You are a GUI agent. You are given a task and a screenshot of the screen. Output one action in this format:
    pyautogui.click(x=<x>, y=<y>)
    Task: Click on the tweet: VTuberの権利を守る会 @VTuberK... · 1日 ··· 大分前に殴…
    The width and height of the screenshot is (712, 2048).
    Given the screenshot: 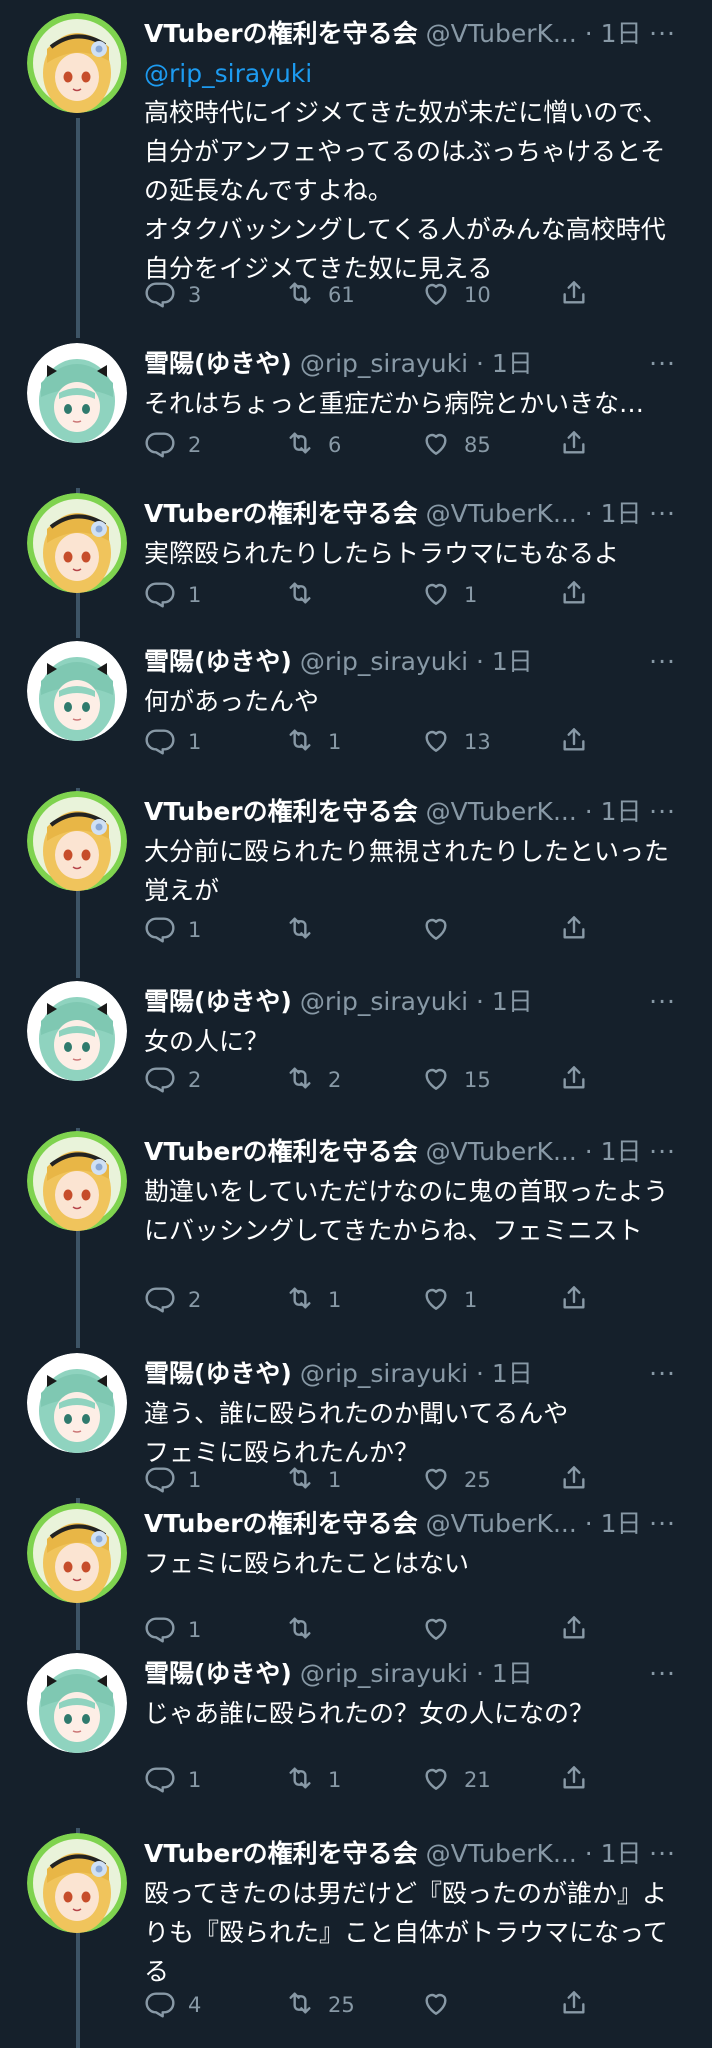 What is the action you would take?
    pyautogui.click(x=356, y=873)
    